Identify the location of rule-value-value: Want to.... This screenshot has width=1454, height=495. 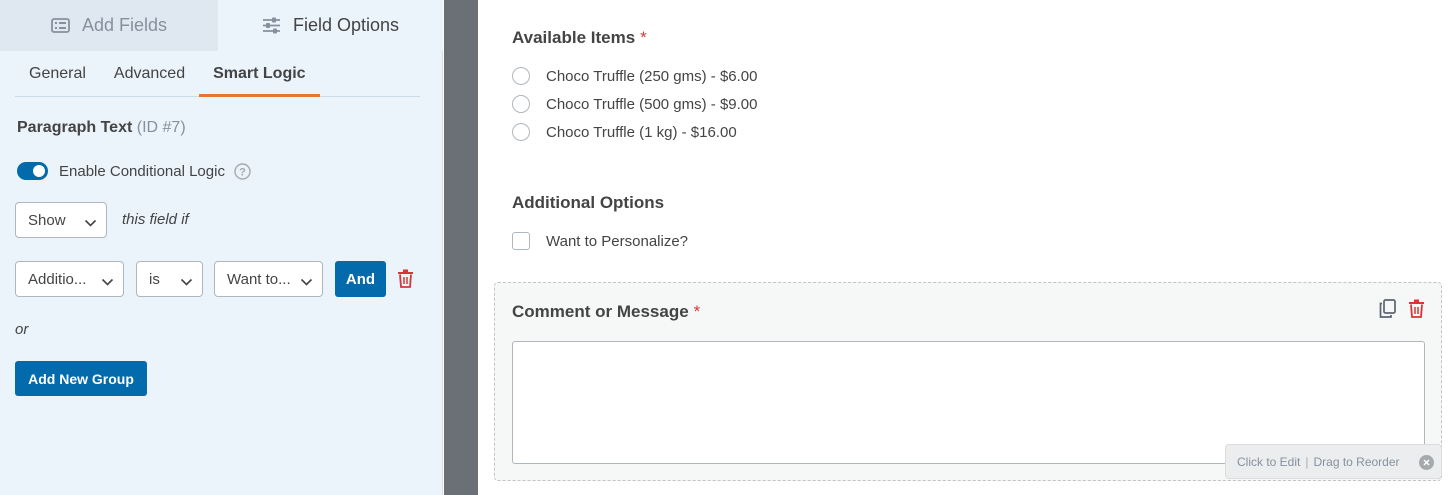
(259, 279).